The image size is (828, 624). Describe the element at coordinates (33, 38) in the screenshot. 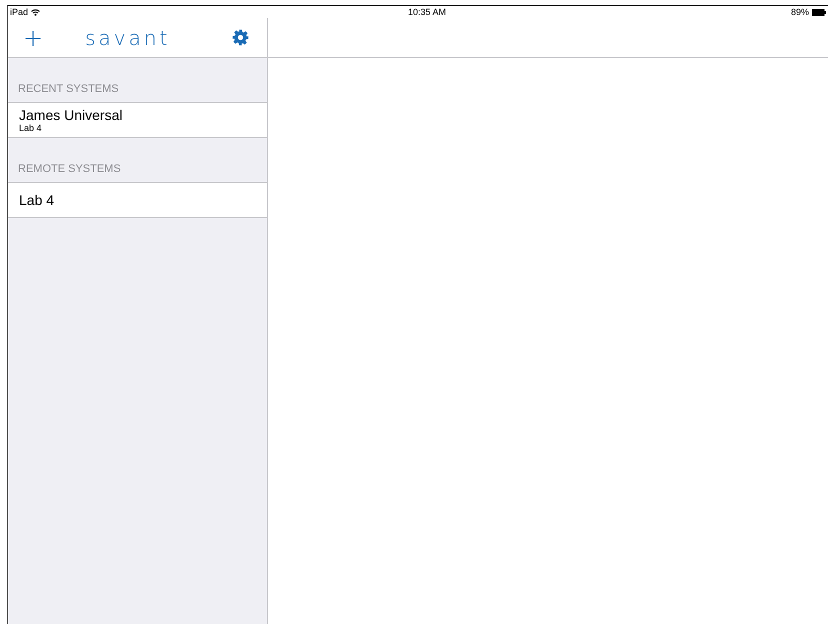

I see `add-button: +` at that location.